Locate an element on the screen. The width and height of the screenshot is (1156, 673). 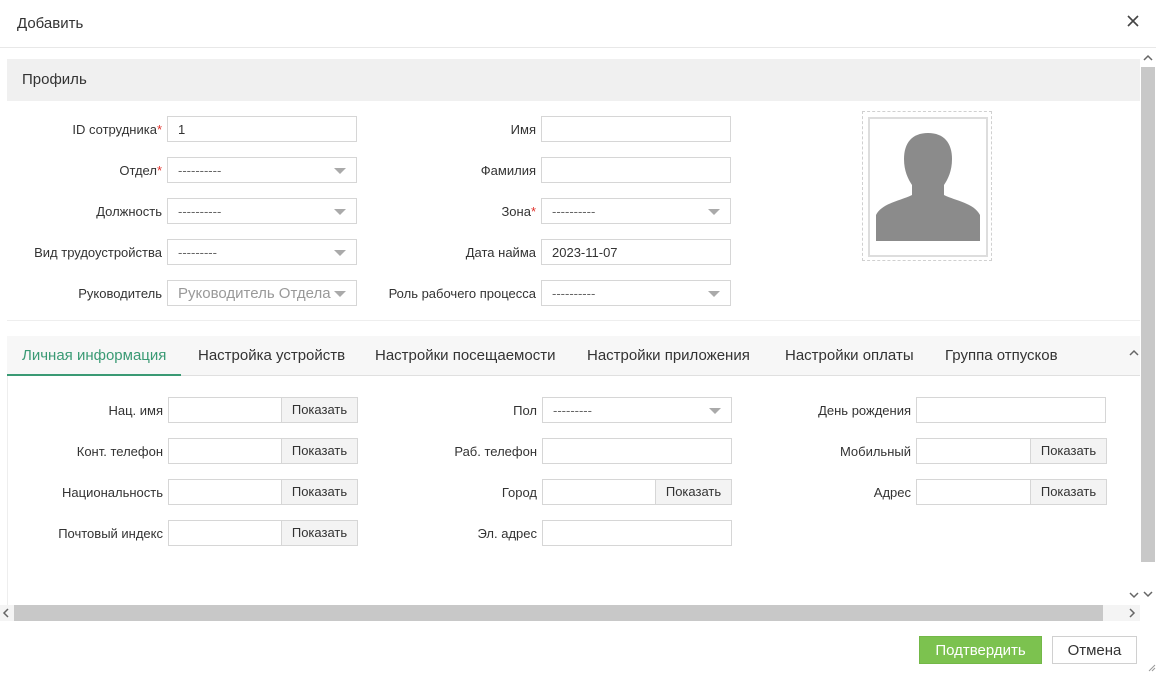
tab-personal-info: Личная информация is located at coordinates (94, 356).